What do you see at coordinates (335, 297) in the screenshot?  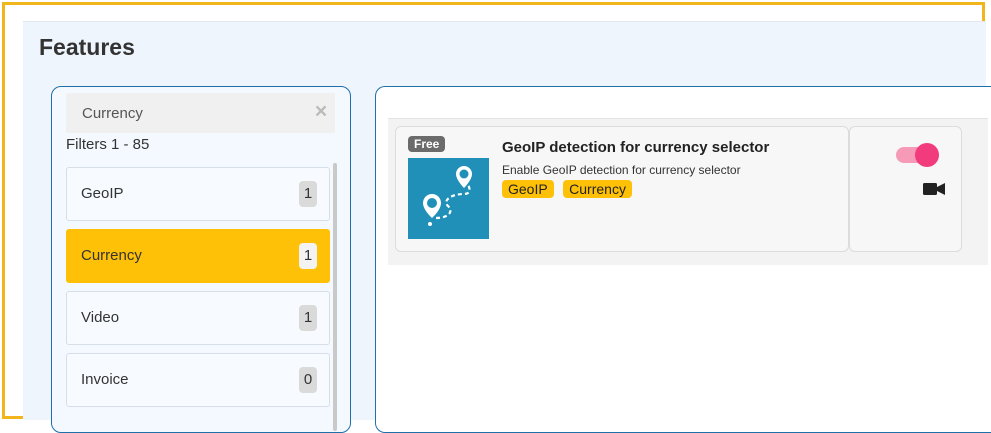 I see `filter-scrollbar` at bounding box center [335, 297].